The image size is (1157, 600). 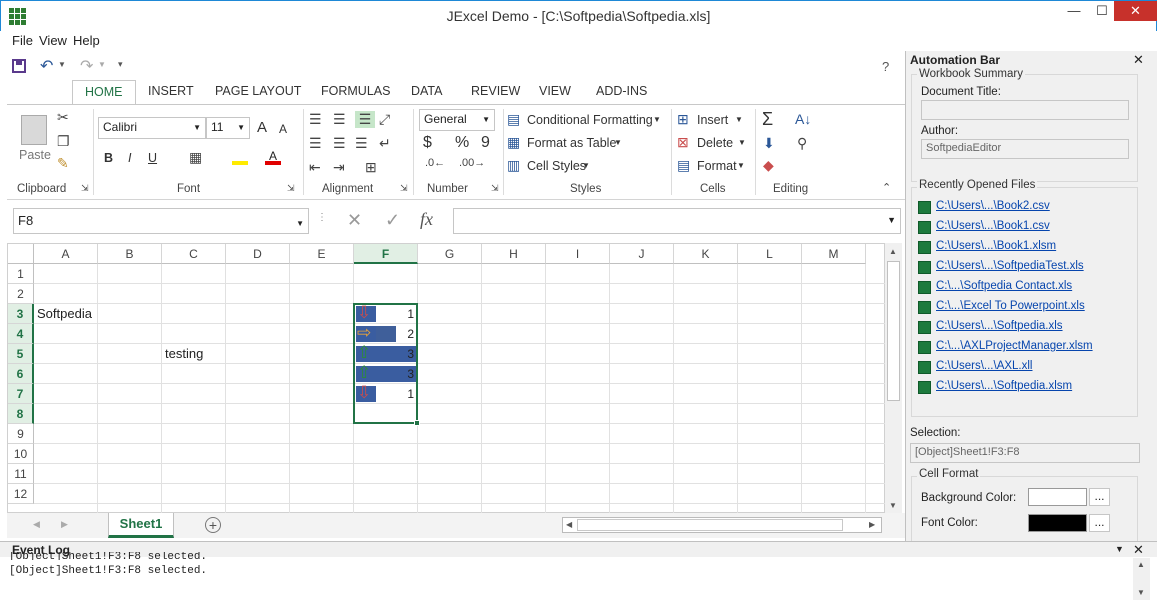 I want to click on borders-icon: ▦, so click(x=195, y=157).